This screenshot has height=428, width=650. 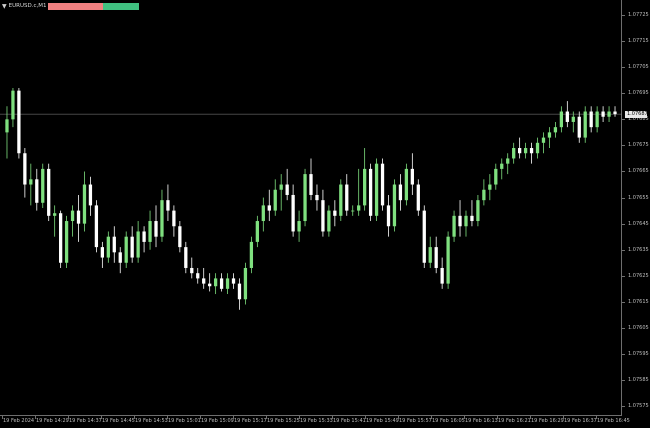 I want to click on price-tick-label: 1.07575, so click(x=638, y=406).